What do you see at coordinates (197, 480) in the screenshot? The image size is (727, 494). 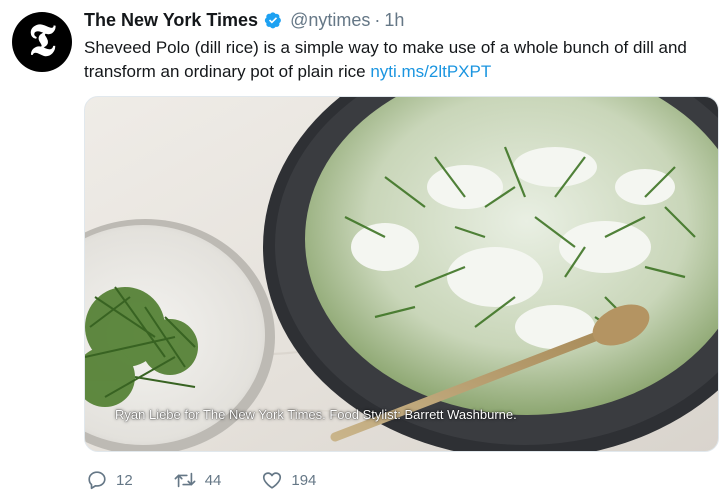 I see `retweet-button: 44` at bounding box center [197, 480].